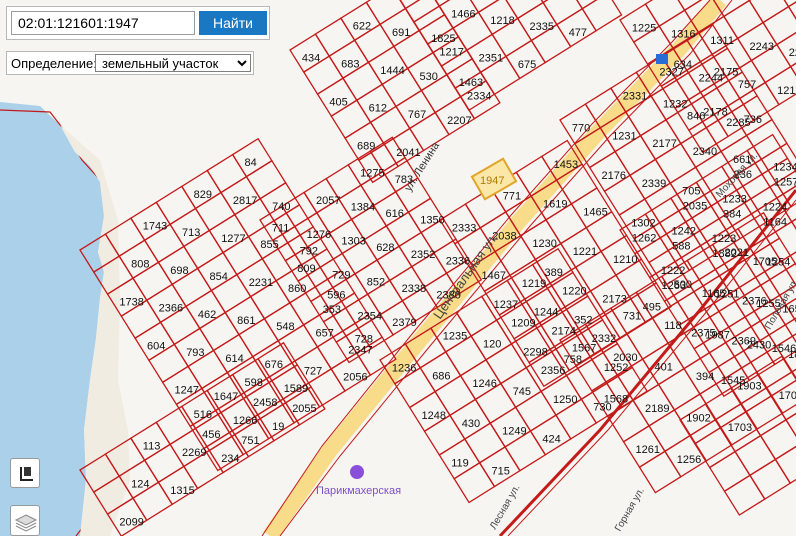  I want to click on plot-number: 1250, so click(565, 400).